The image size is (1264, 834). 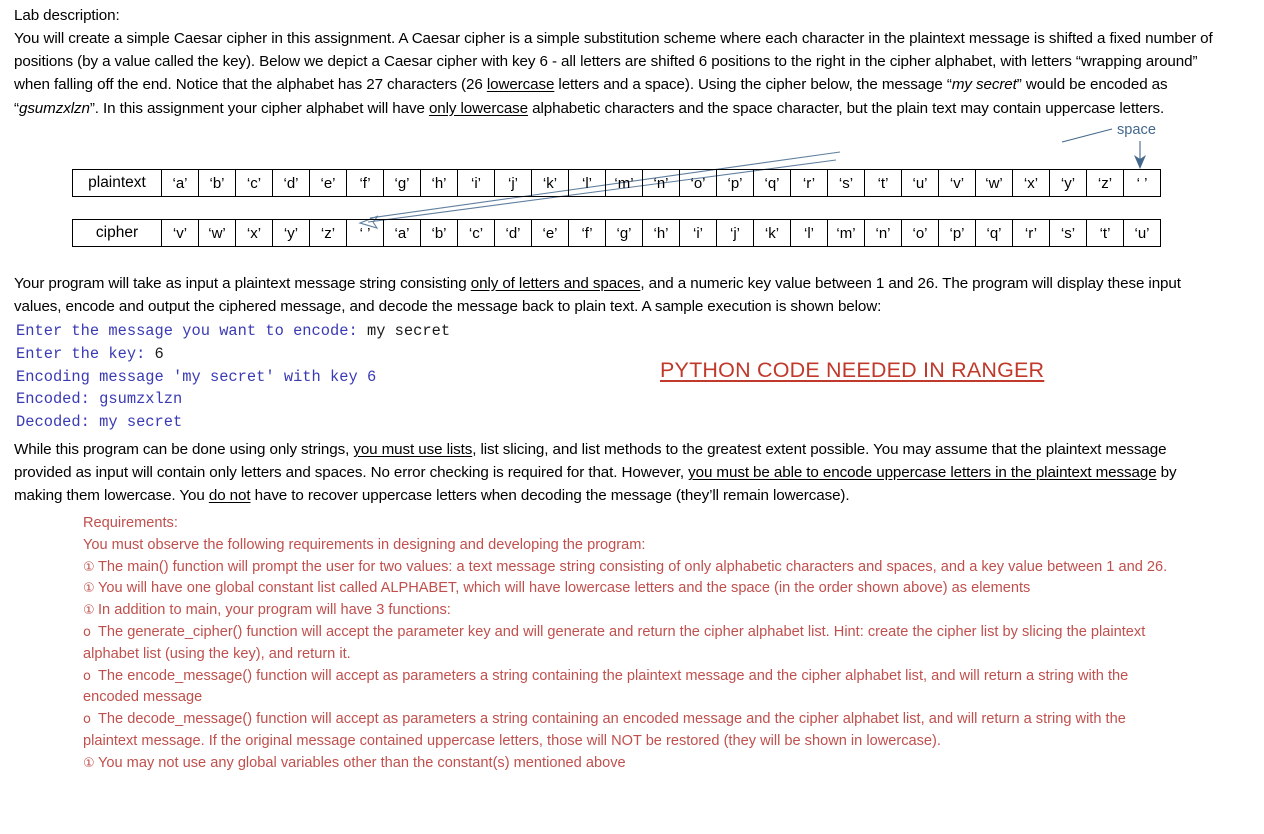 What do you see at coordinates (291, 183) in the screenshot?
I see `plaintext-cell-3: ‘d’` at bounding box center [291, 183].